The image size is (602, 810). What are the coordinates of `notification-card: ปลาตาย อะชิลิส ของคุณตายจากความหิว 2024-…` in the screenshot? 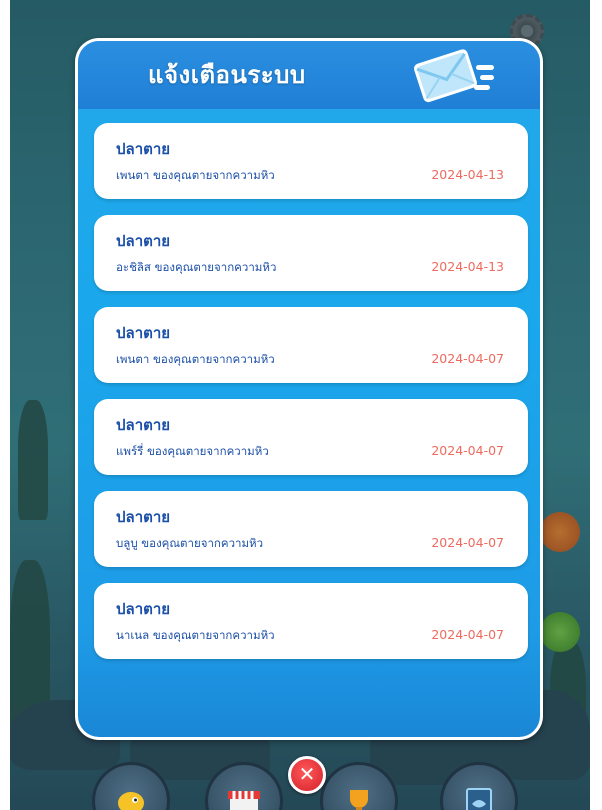 It's located at (311, 253).